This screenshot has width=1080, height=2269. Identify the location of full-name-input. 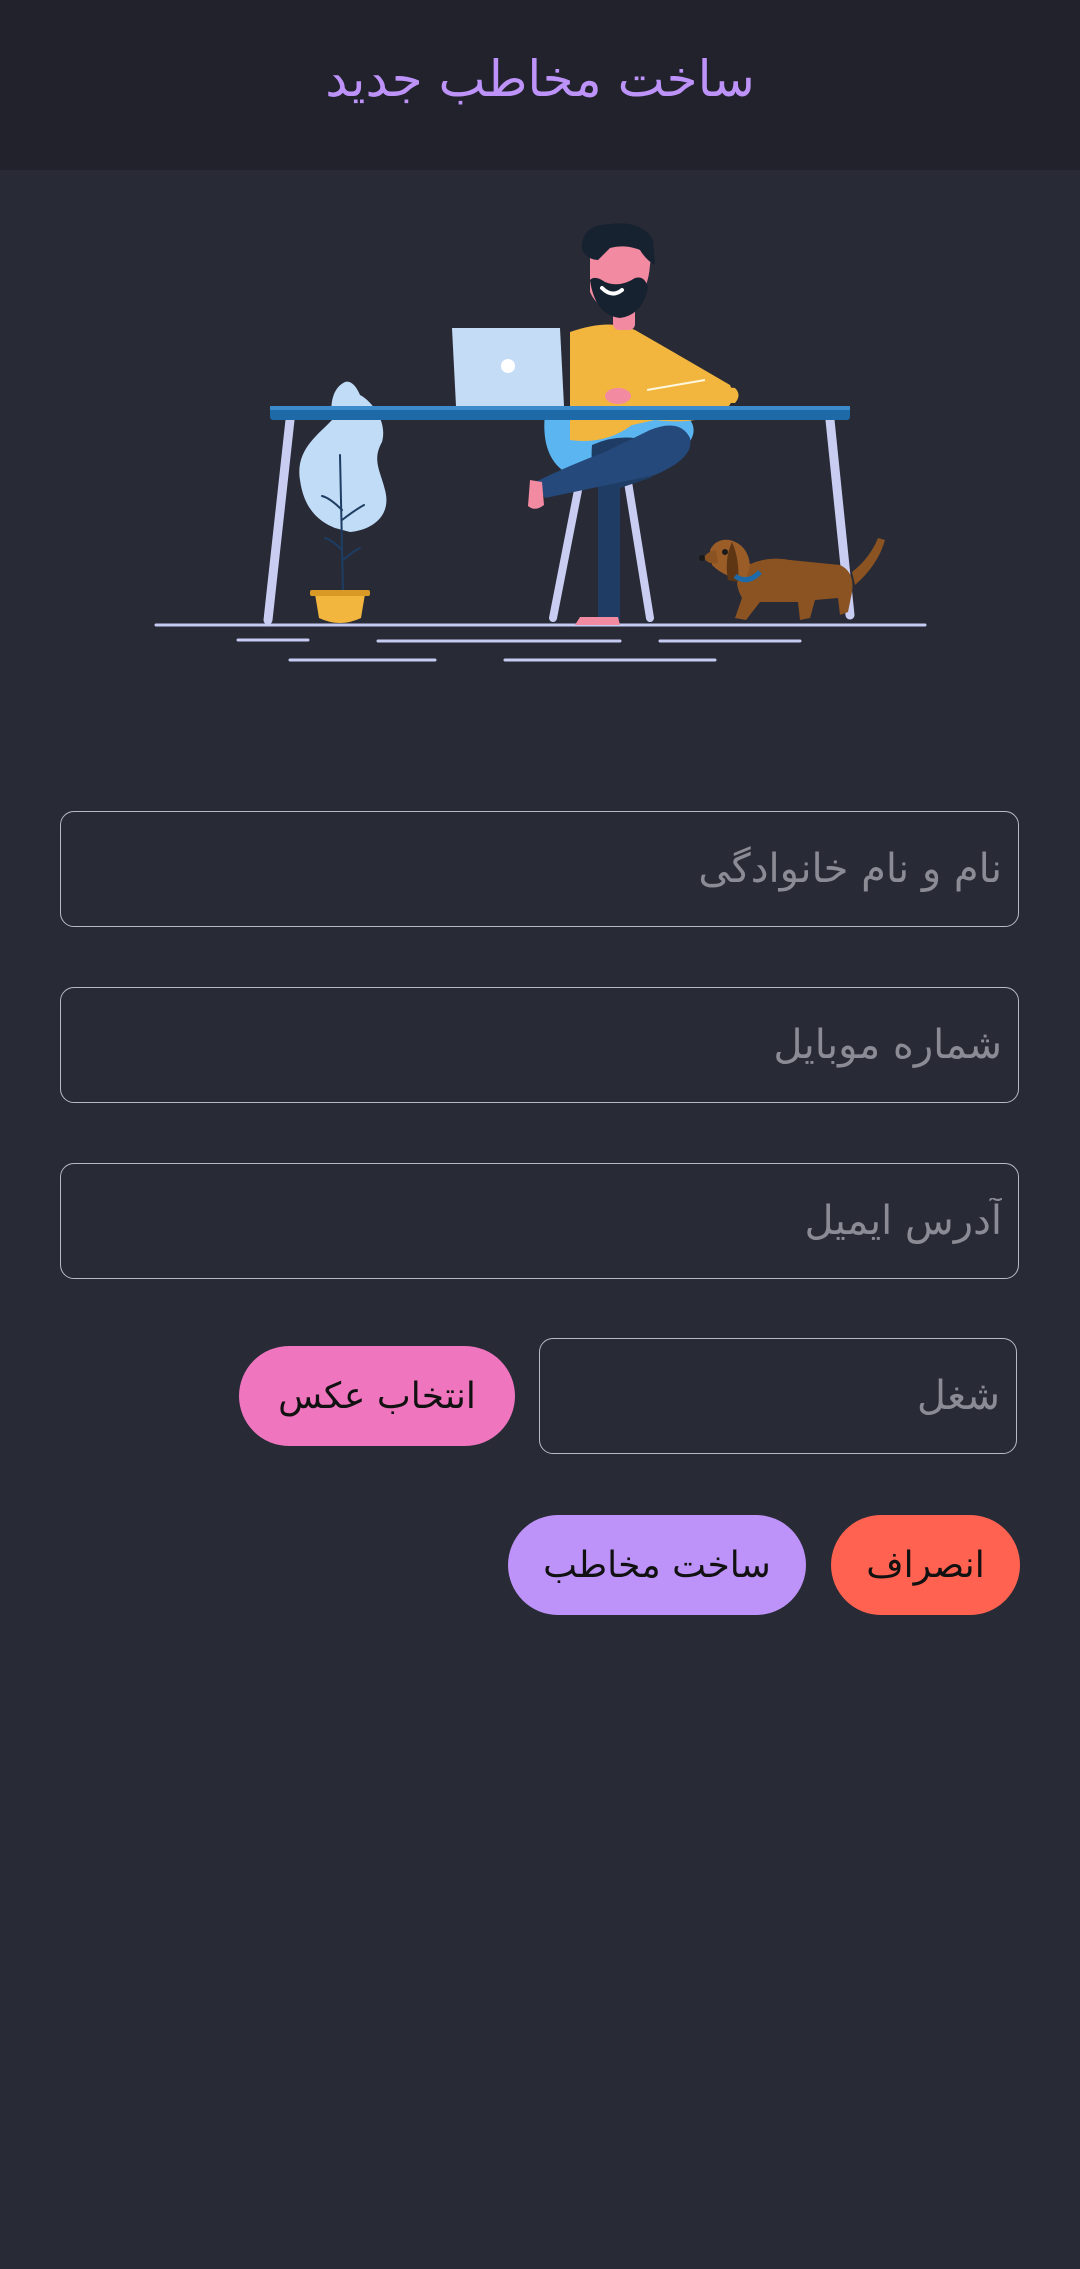
(539, 869).